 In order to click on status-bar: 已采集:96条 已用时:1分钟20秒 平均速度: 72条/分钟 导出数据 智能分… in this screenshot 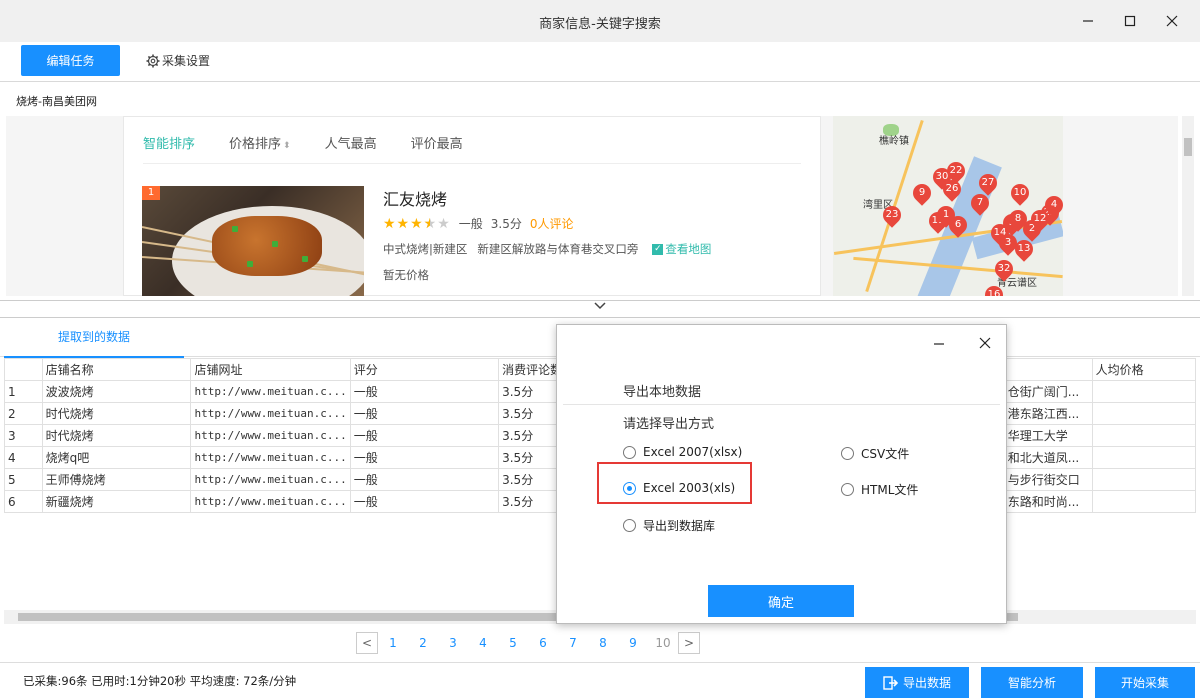, I will do `click(600, 681)`.